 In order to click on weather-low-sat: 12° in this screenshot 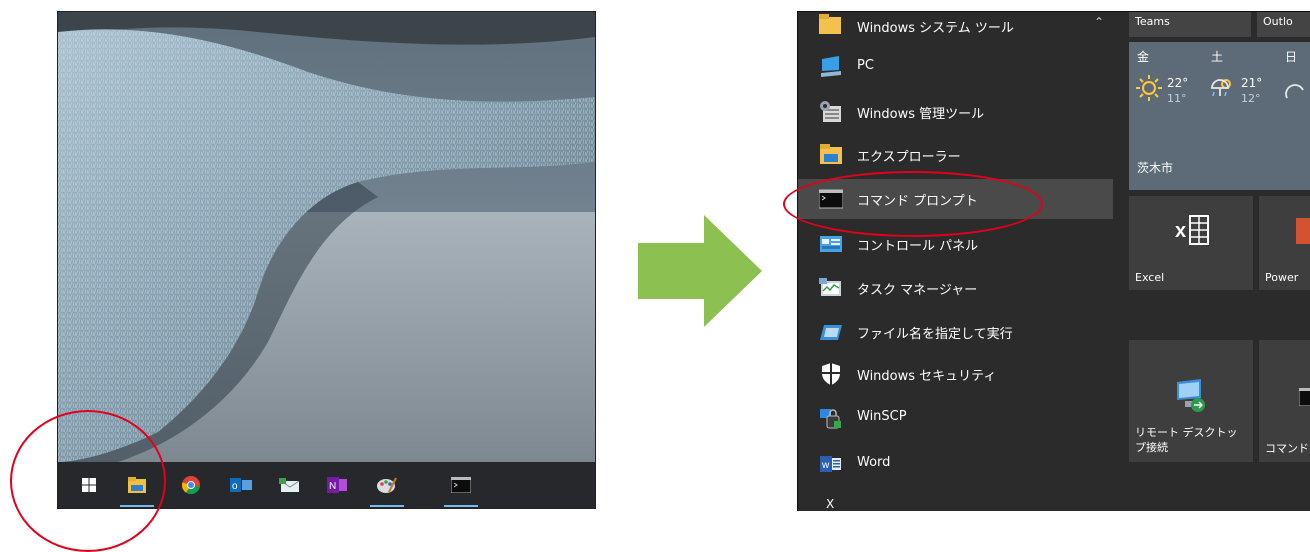, I will do `click(1251, 98)`.